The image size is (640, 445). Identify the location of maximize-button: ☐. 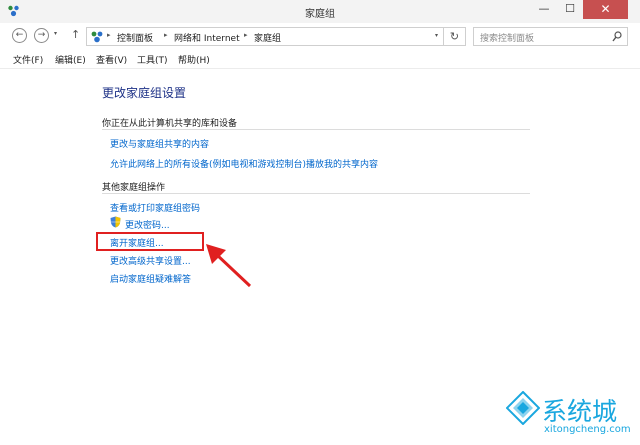
(570, 9).